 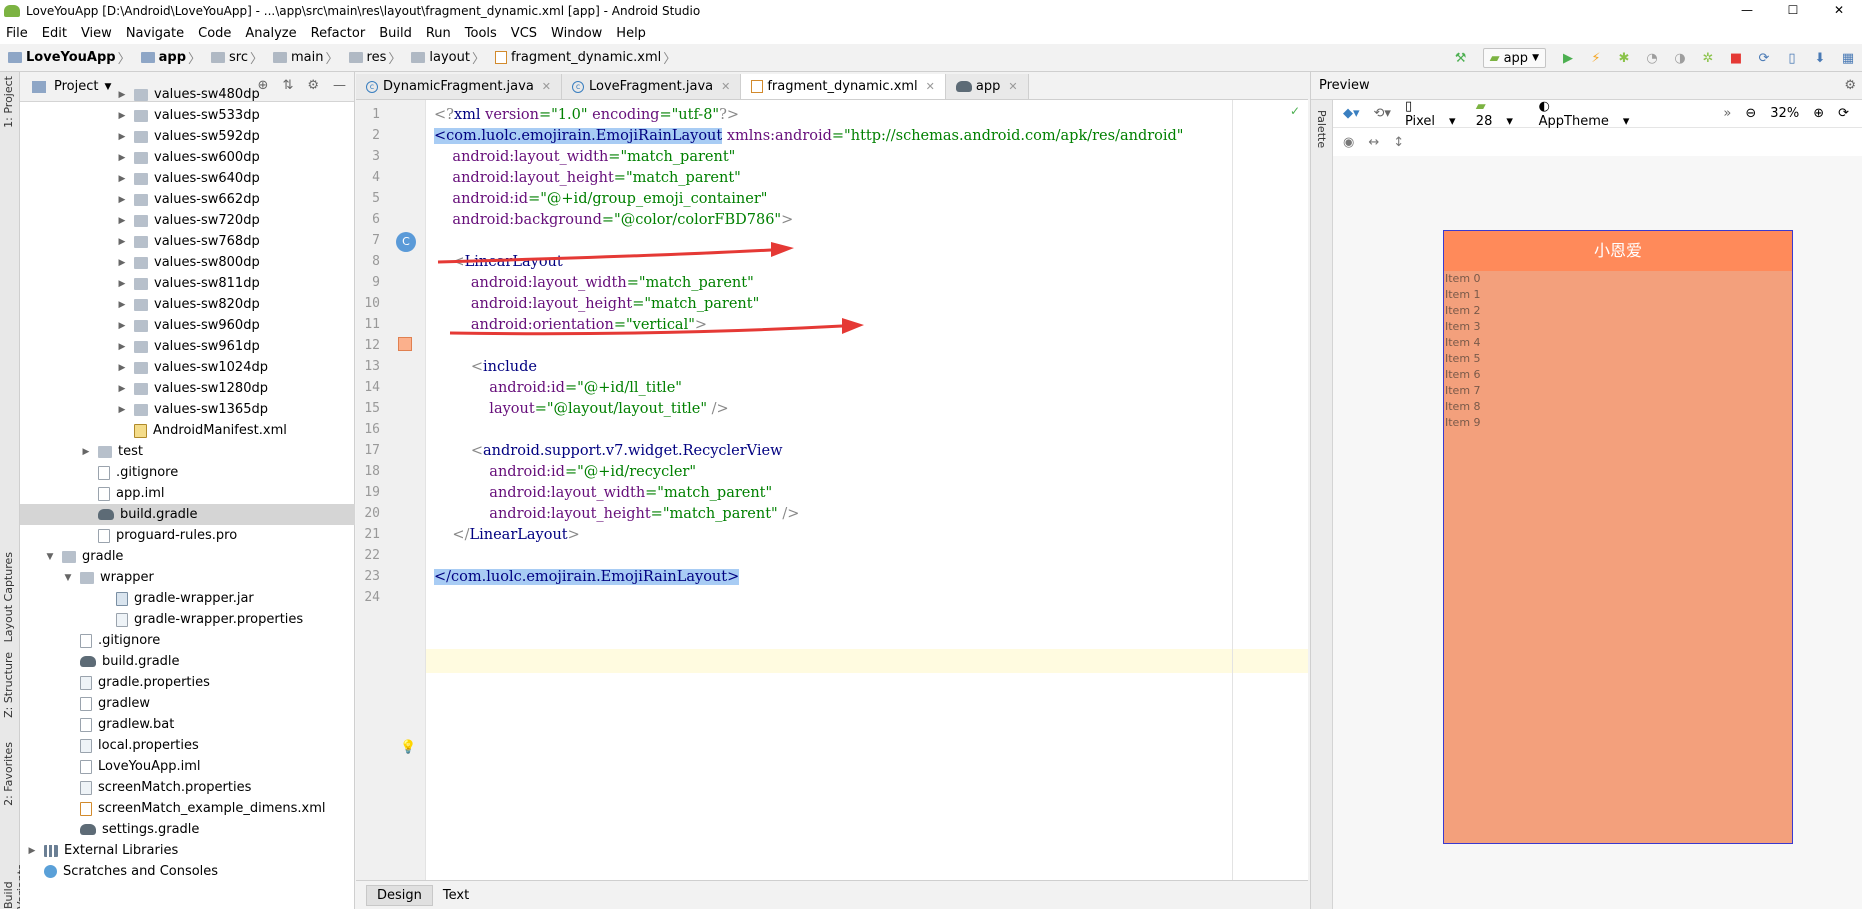 What do you see at coordinates (843, 86) in the screenshot?
I see `tab-fragment-dynamic: fragment_dynamic.xml ✕` at bounding box center [843, 86].